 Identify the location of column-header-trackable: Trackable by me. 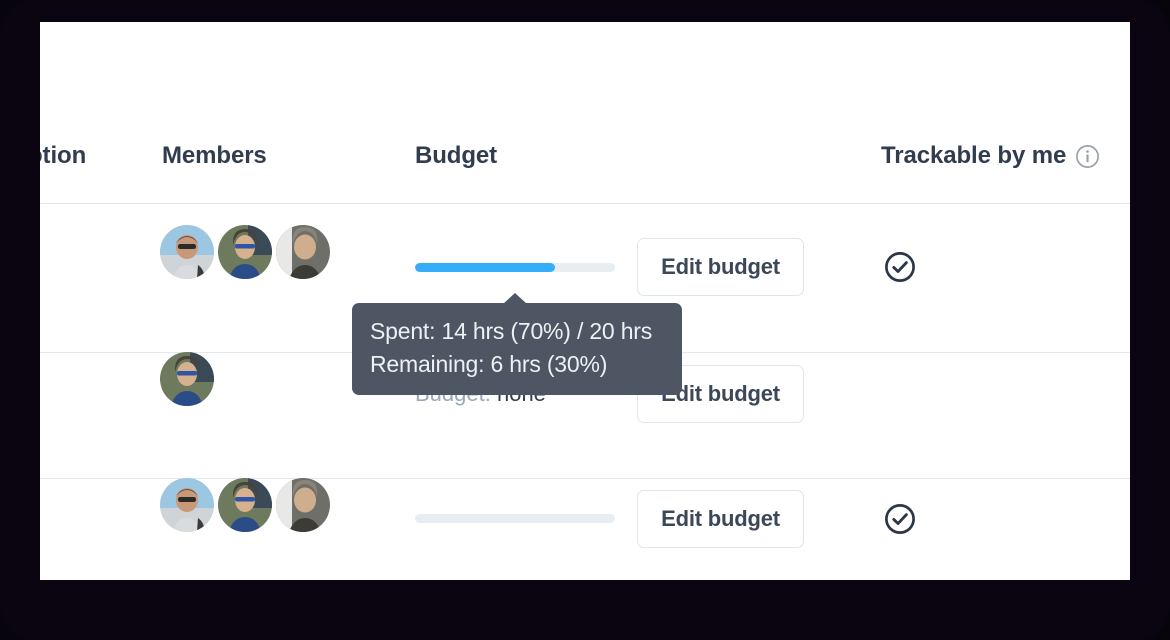
(990, 156).